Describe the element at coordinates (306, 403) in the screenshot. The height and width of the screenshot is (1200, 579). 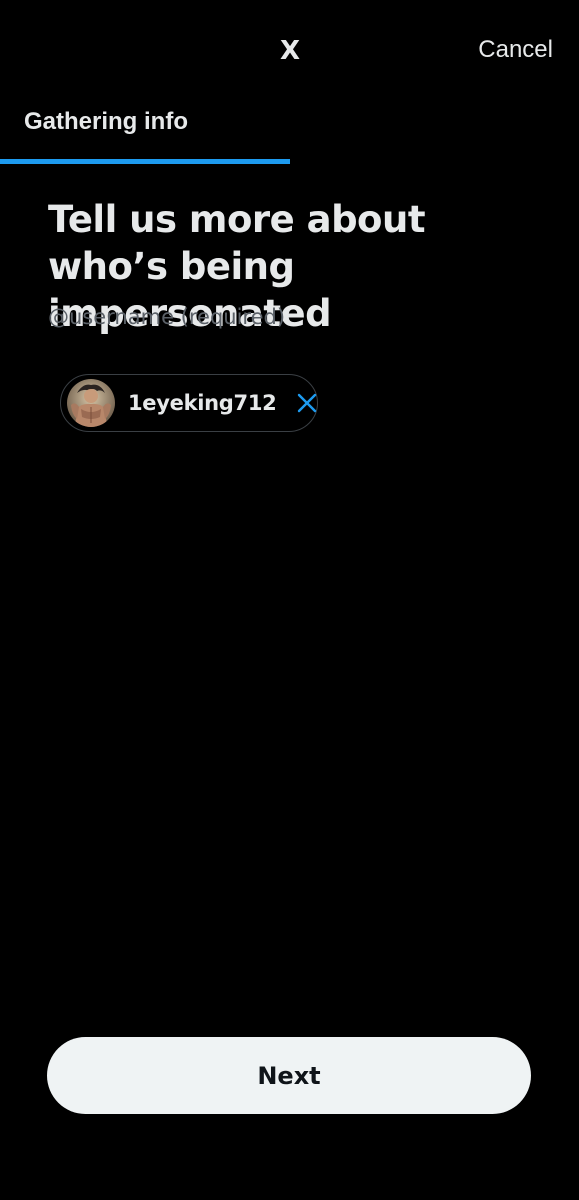
I see `close-icon` at that location.